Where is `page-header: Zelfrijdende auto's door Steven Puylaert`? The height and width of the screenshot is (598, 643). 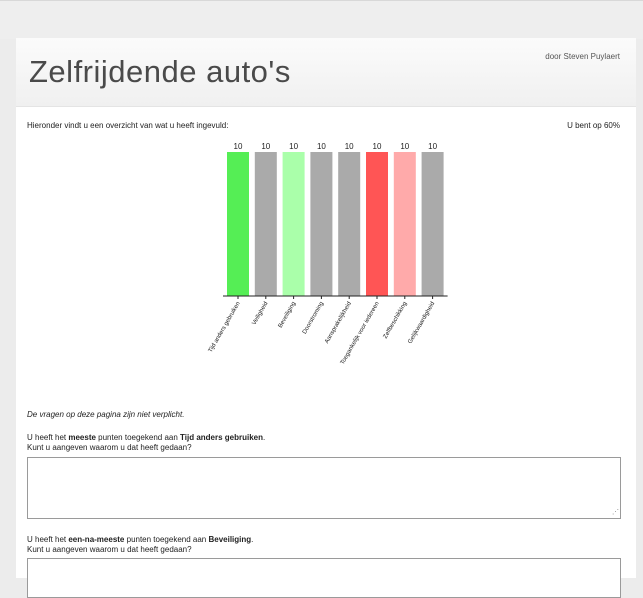
page-header: Zelfrijdende auto's door Steven Puylaert is located at coordinates (326, 72).